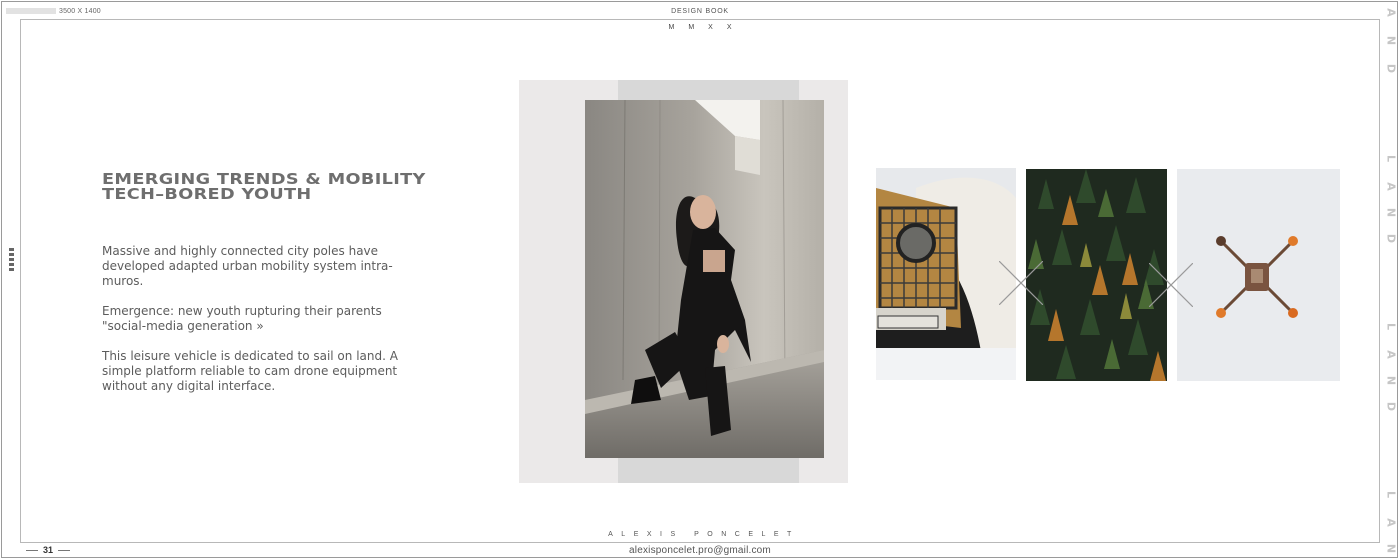 The height and width of the screenshot is (560, 1400). What do you see at coordinates (704, 279) in the screenshot?
I see `woman-sitting-photo` at bounding box center [704, 279].